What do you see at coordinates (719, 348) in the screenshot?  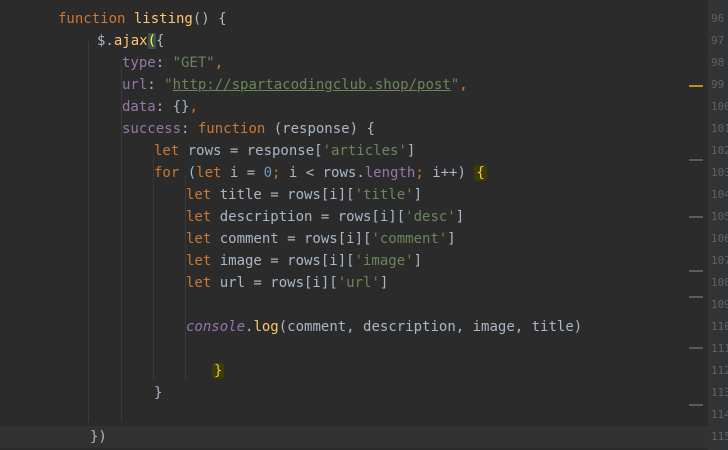 I see `line-number: 111` at bounding box center [719, 348].